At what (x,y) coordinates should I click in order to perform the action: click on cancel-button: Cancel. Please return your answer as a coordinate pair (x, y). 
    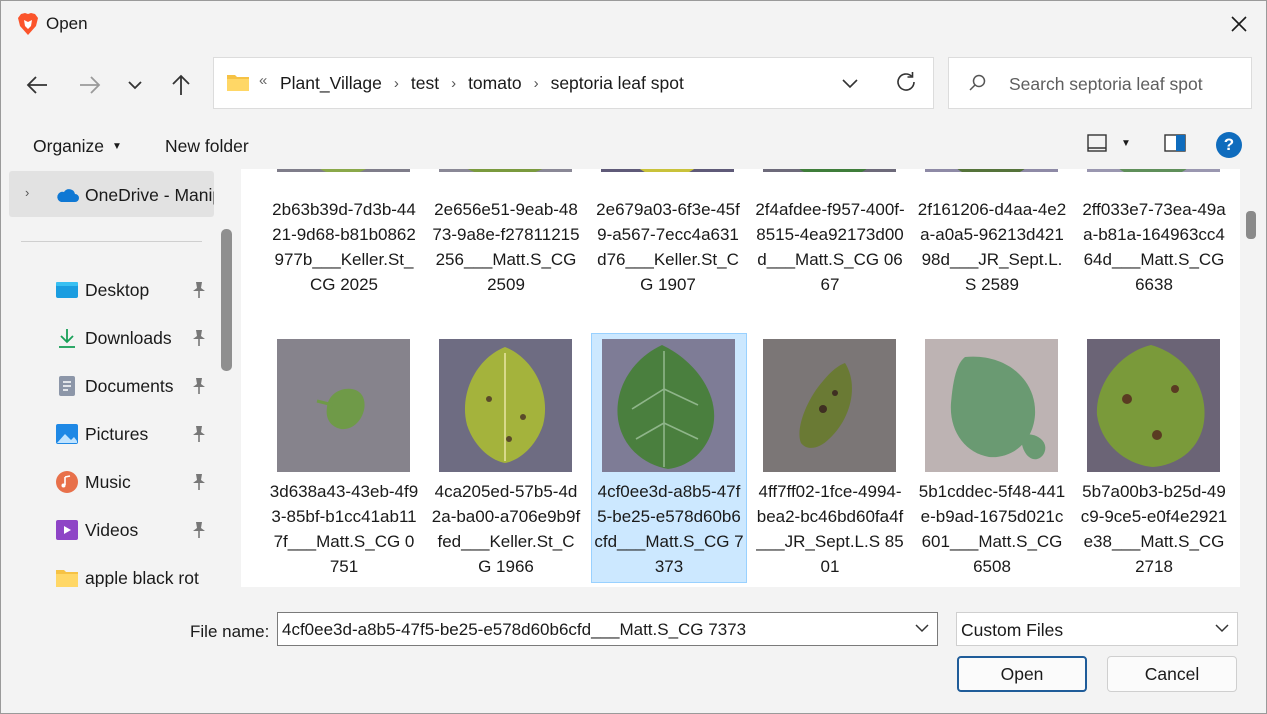
    Looking at the image, I should click on (1172, 674).